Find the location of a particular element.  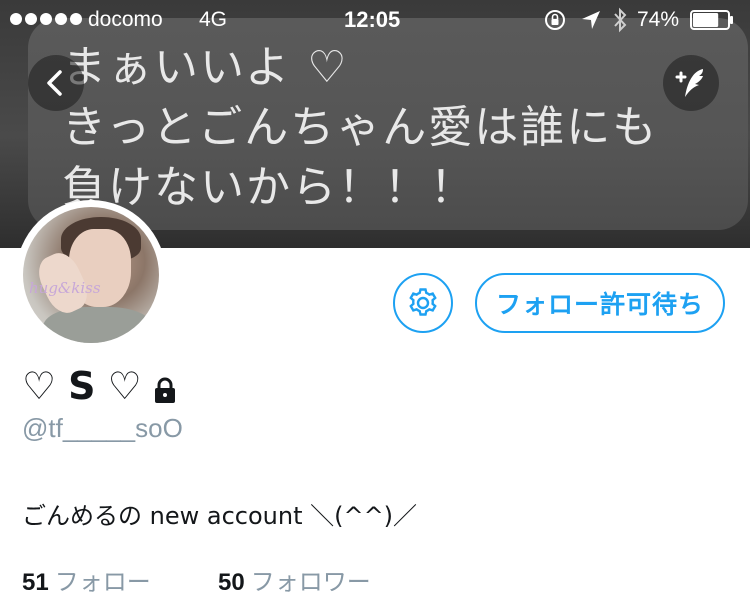

bluetooth-icon is located at coordinates (620, 20).